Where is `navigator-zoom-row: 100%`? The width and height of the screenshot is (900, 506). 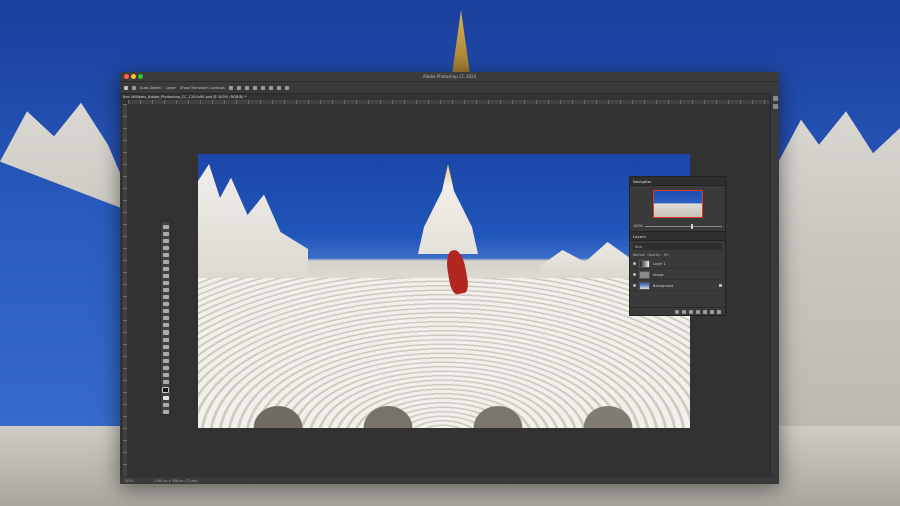 navigator-zoom-row: 100% is located at coordinates (677, 226).